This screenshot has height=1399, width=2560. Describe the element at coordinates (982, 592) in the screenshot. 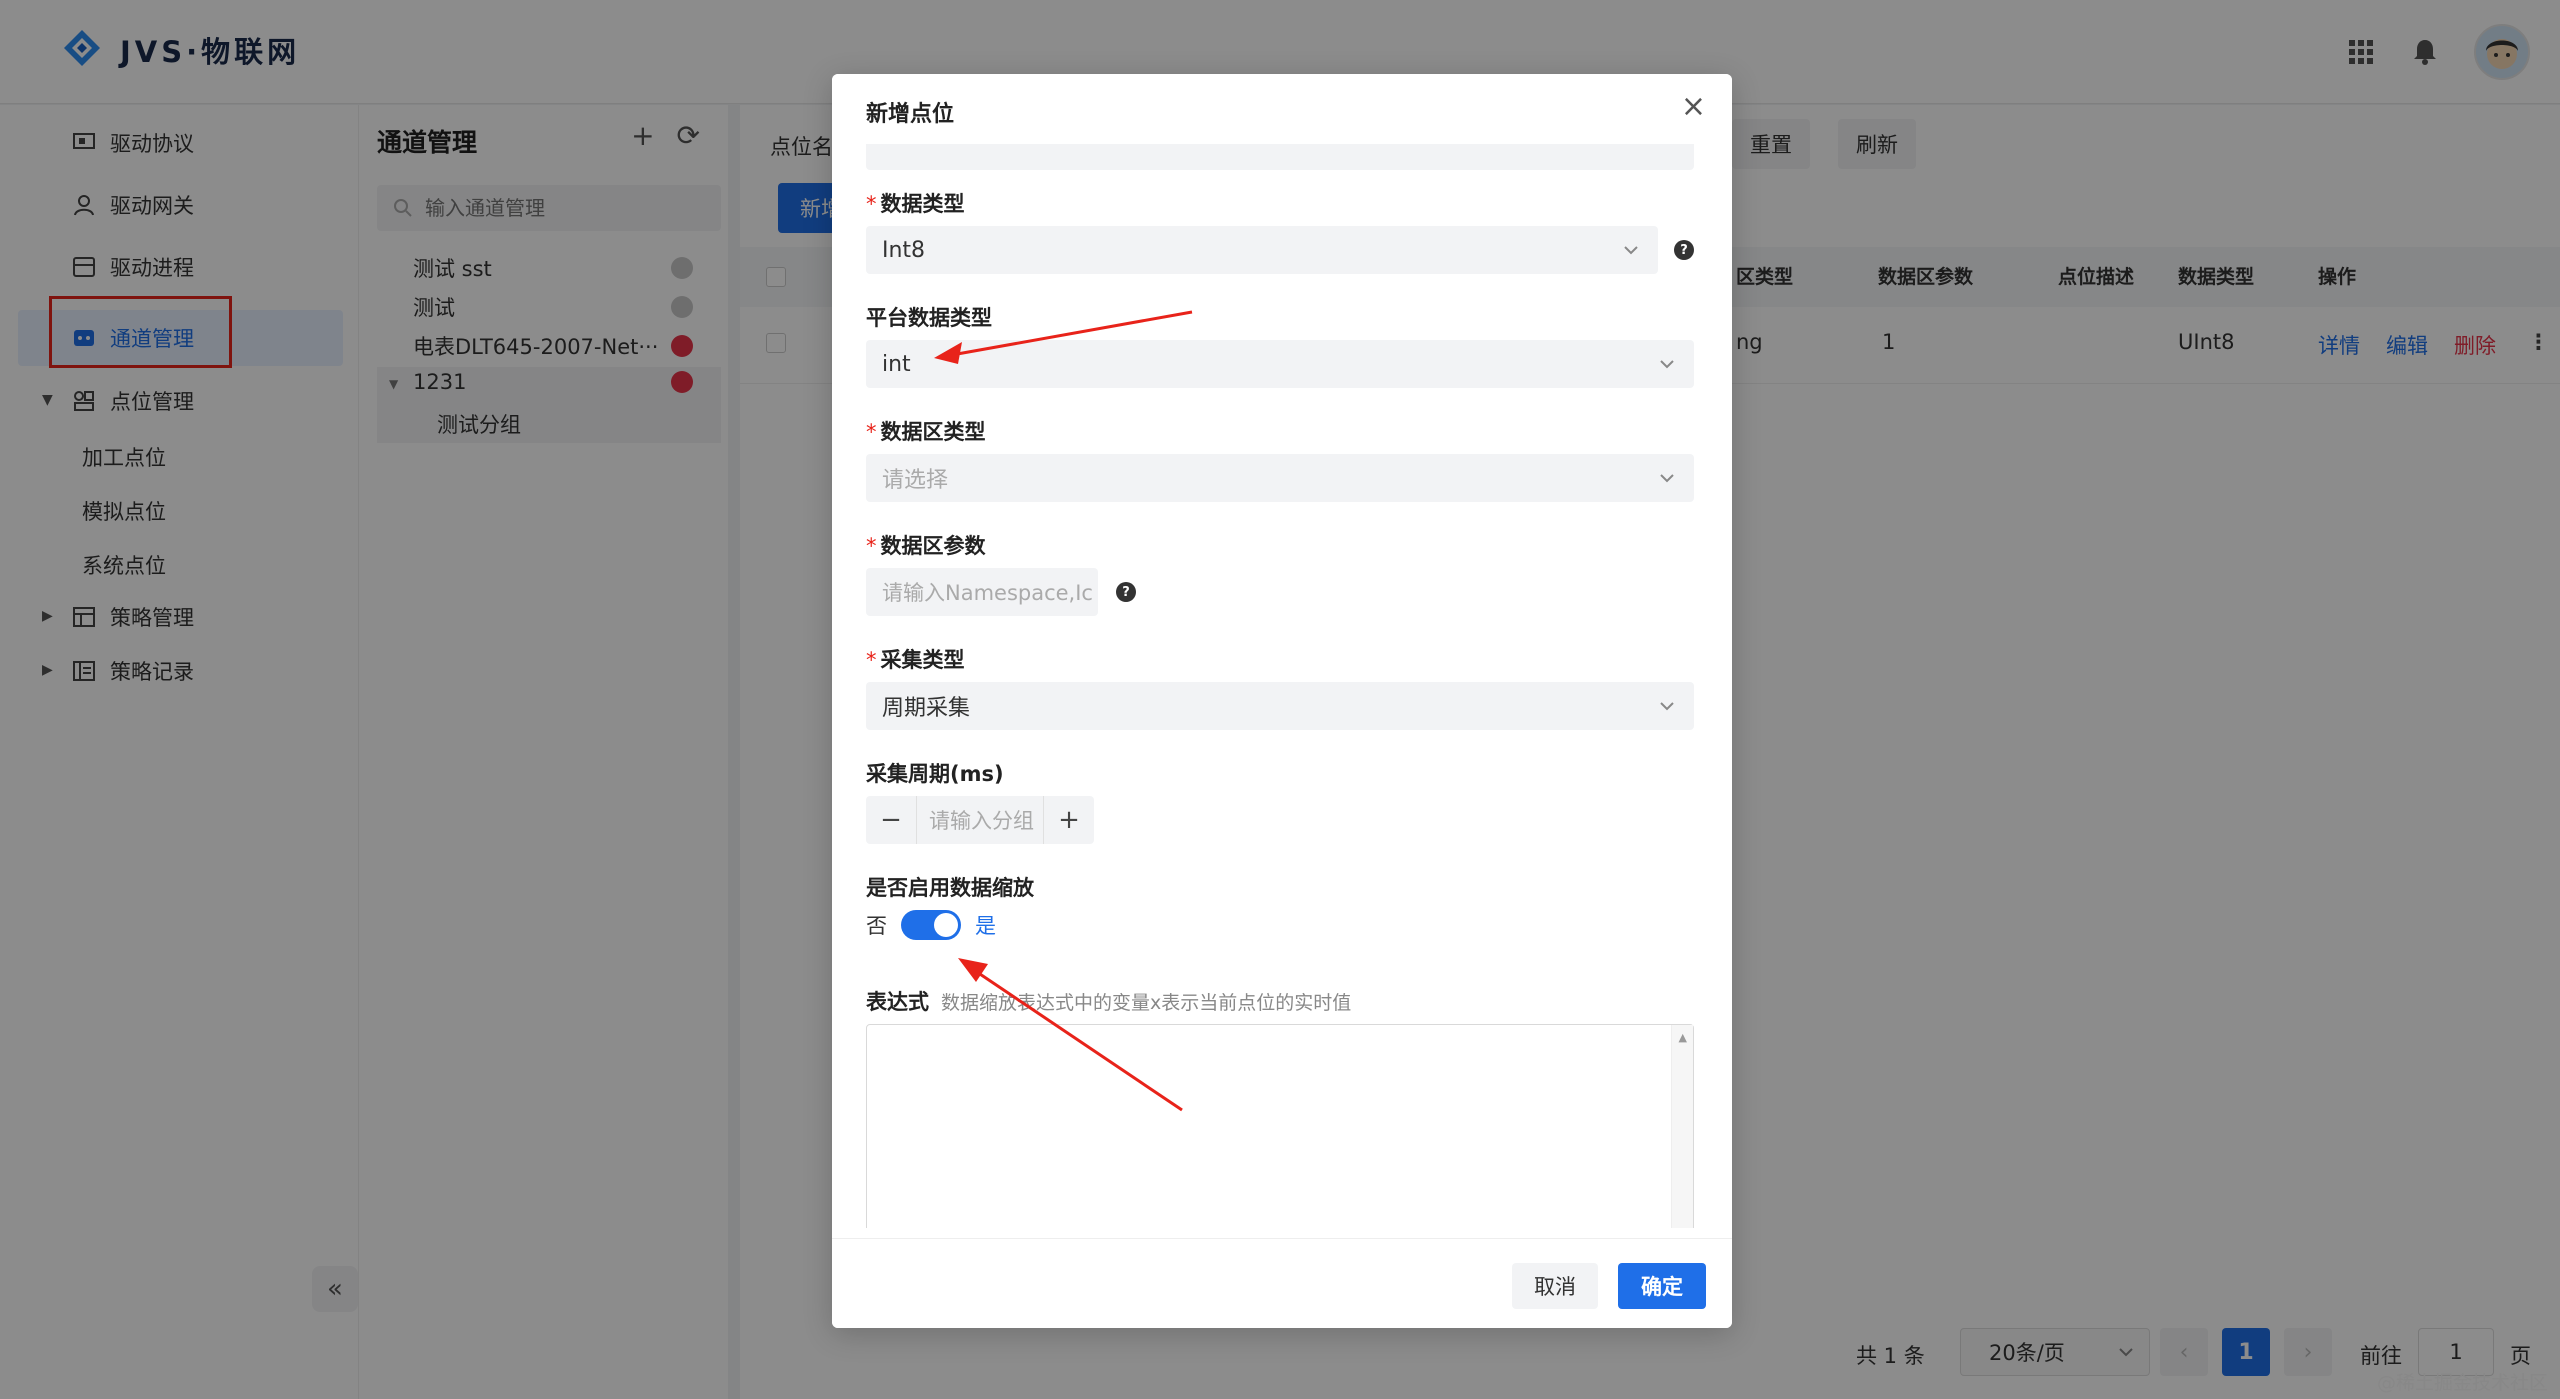

I see `area-param-input: 请输入Namespace,Ic` at that location.